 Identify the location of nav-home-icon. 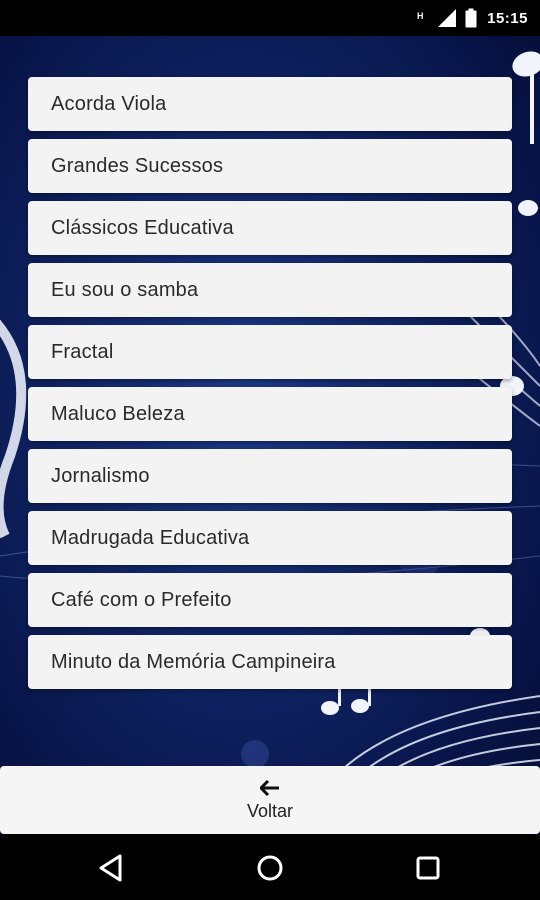
(270, 868).